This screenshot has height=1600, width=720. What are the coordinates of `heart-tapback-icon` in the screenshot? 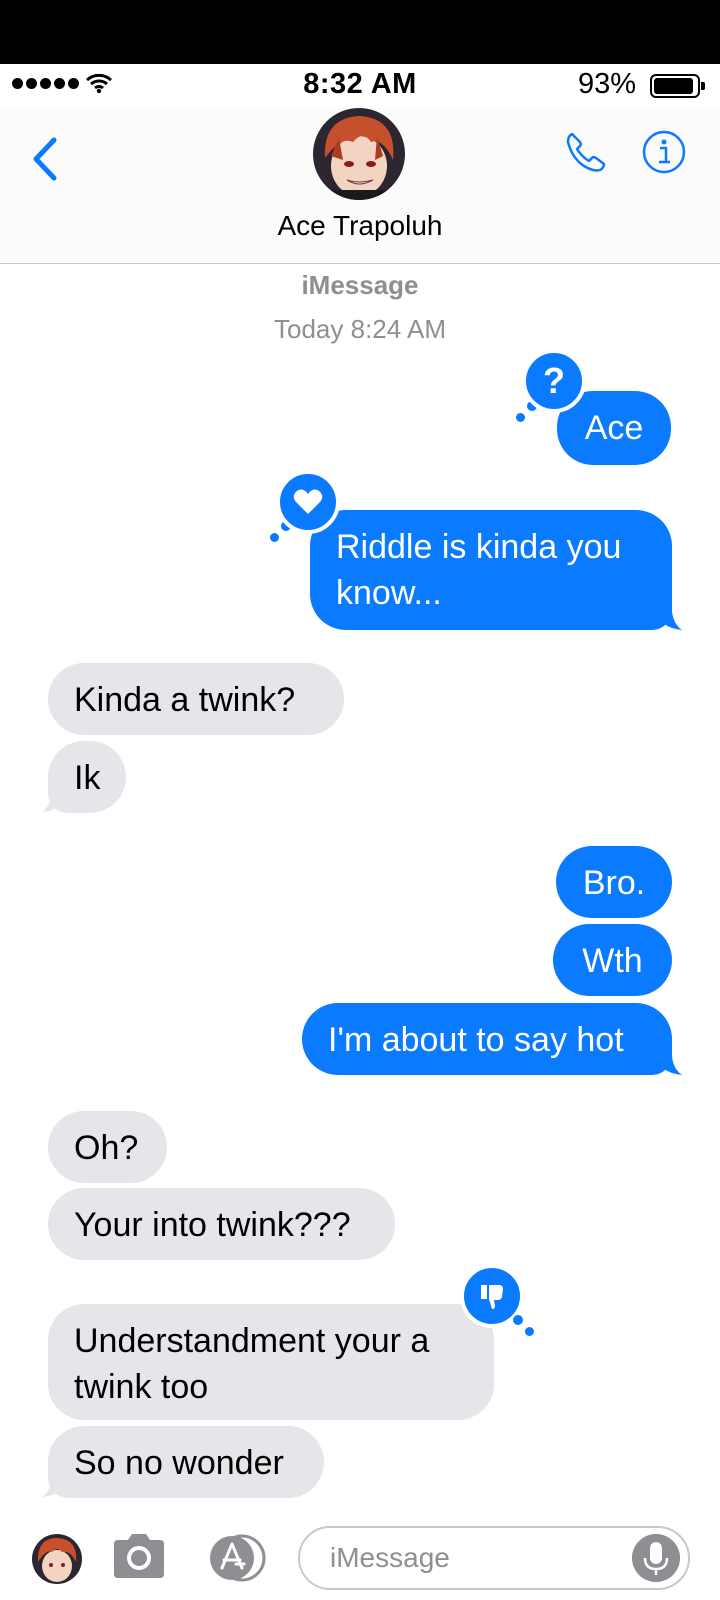 It's located at (308, 502).